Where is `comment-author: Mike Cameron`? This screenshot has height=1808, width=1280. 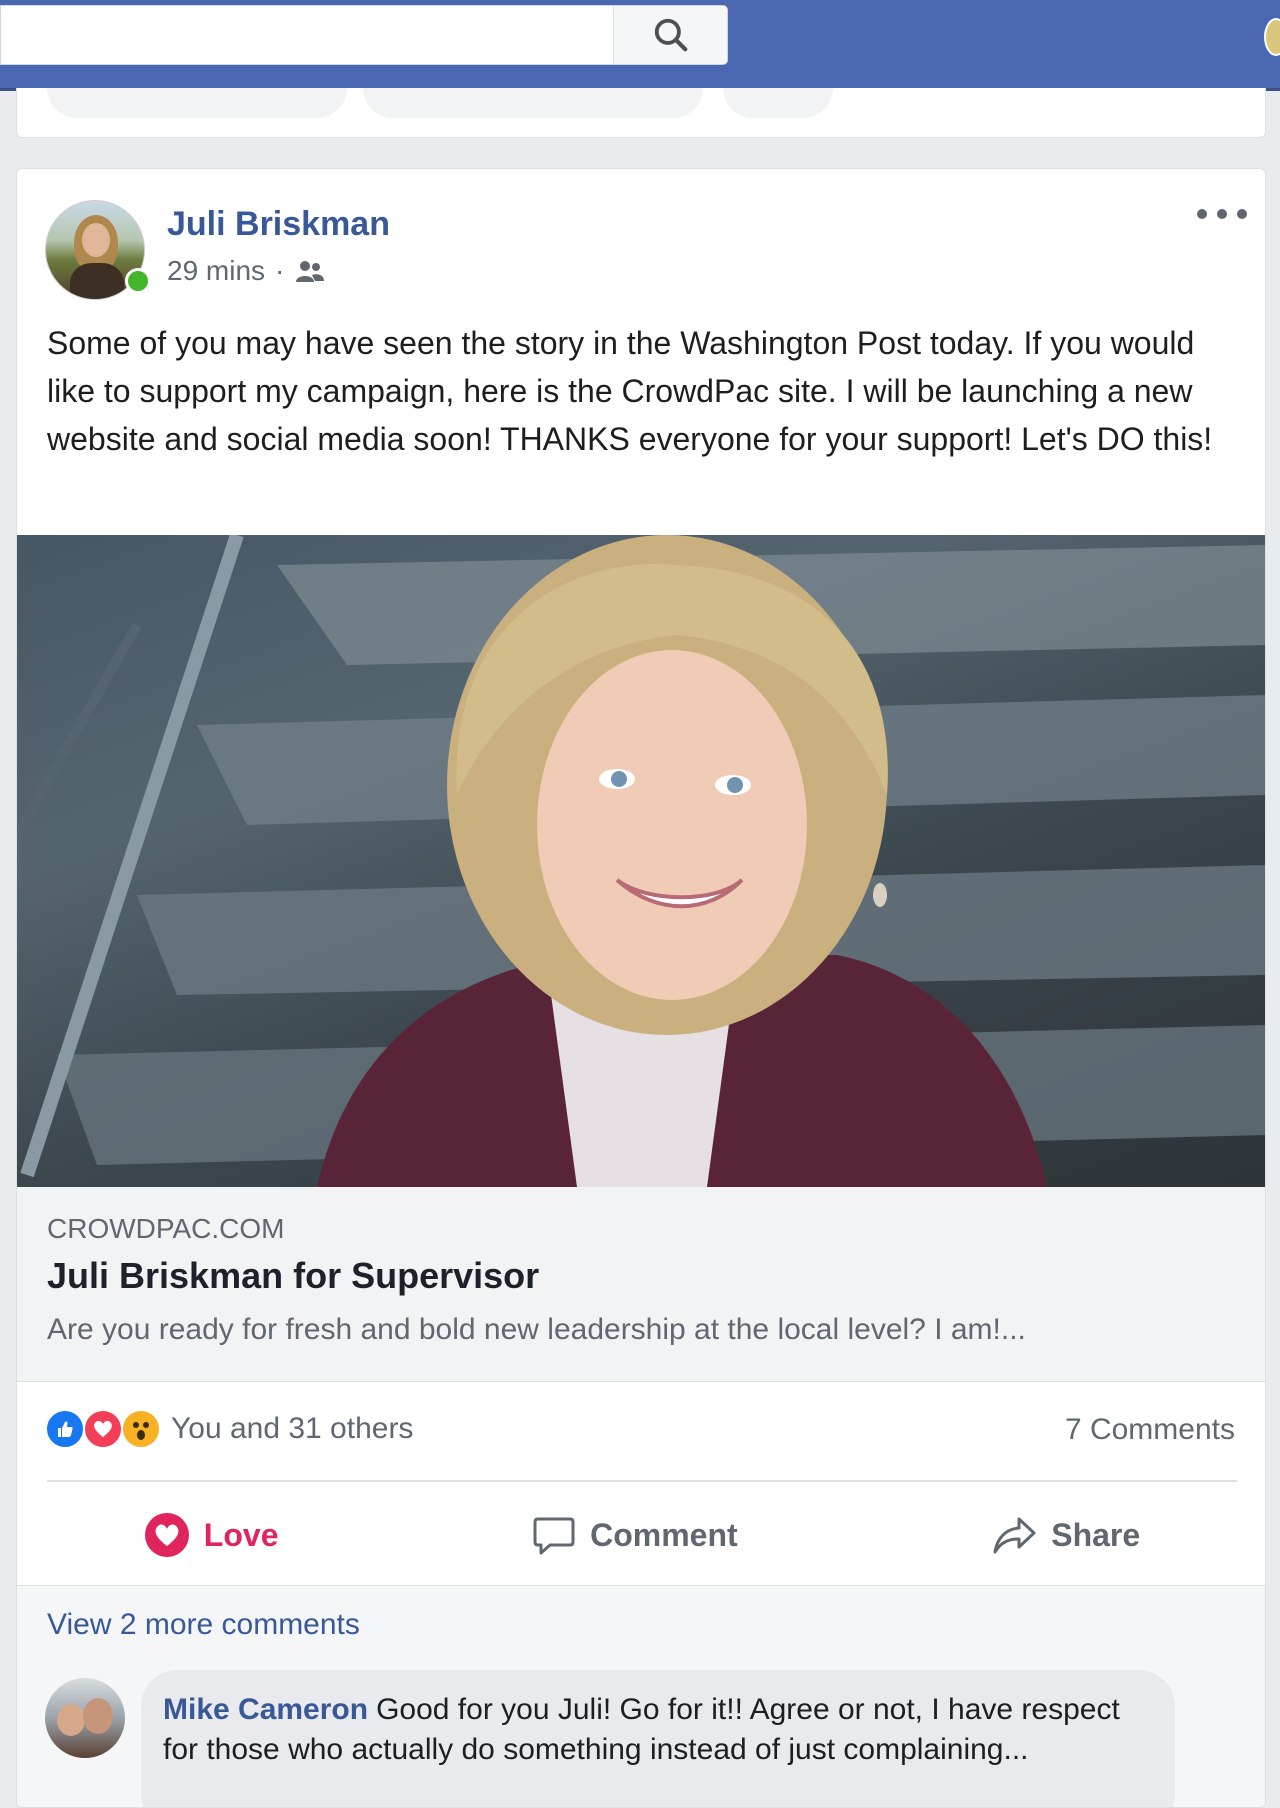
comment-author: Mike Cameron is located at coordinates (265, 1709).